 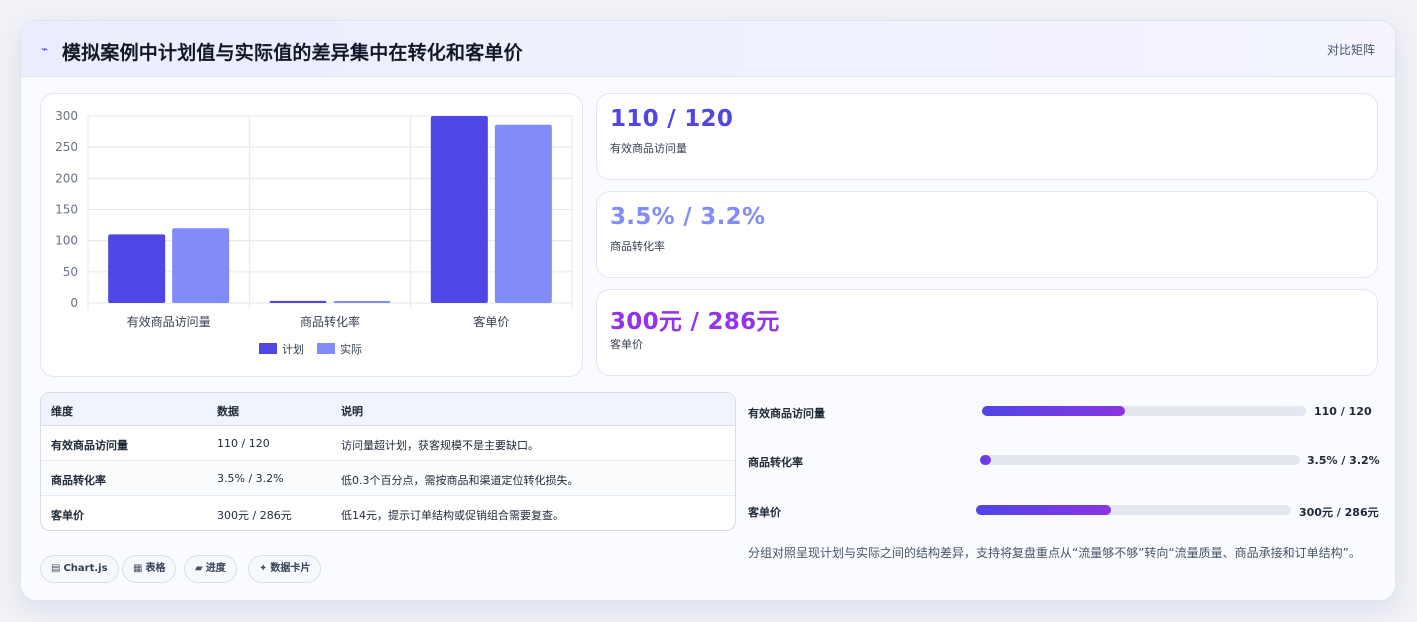 What do you see at coordinates (987, 332) in the screenshot?
I see `metric-card-aov: 300元 / 286元 客单价` at bounding box center [987, 332].